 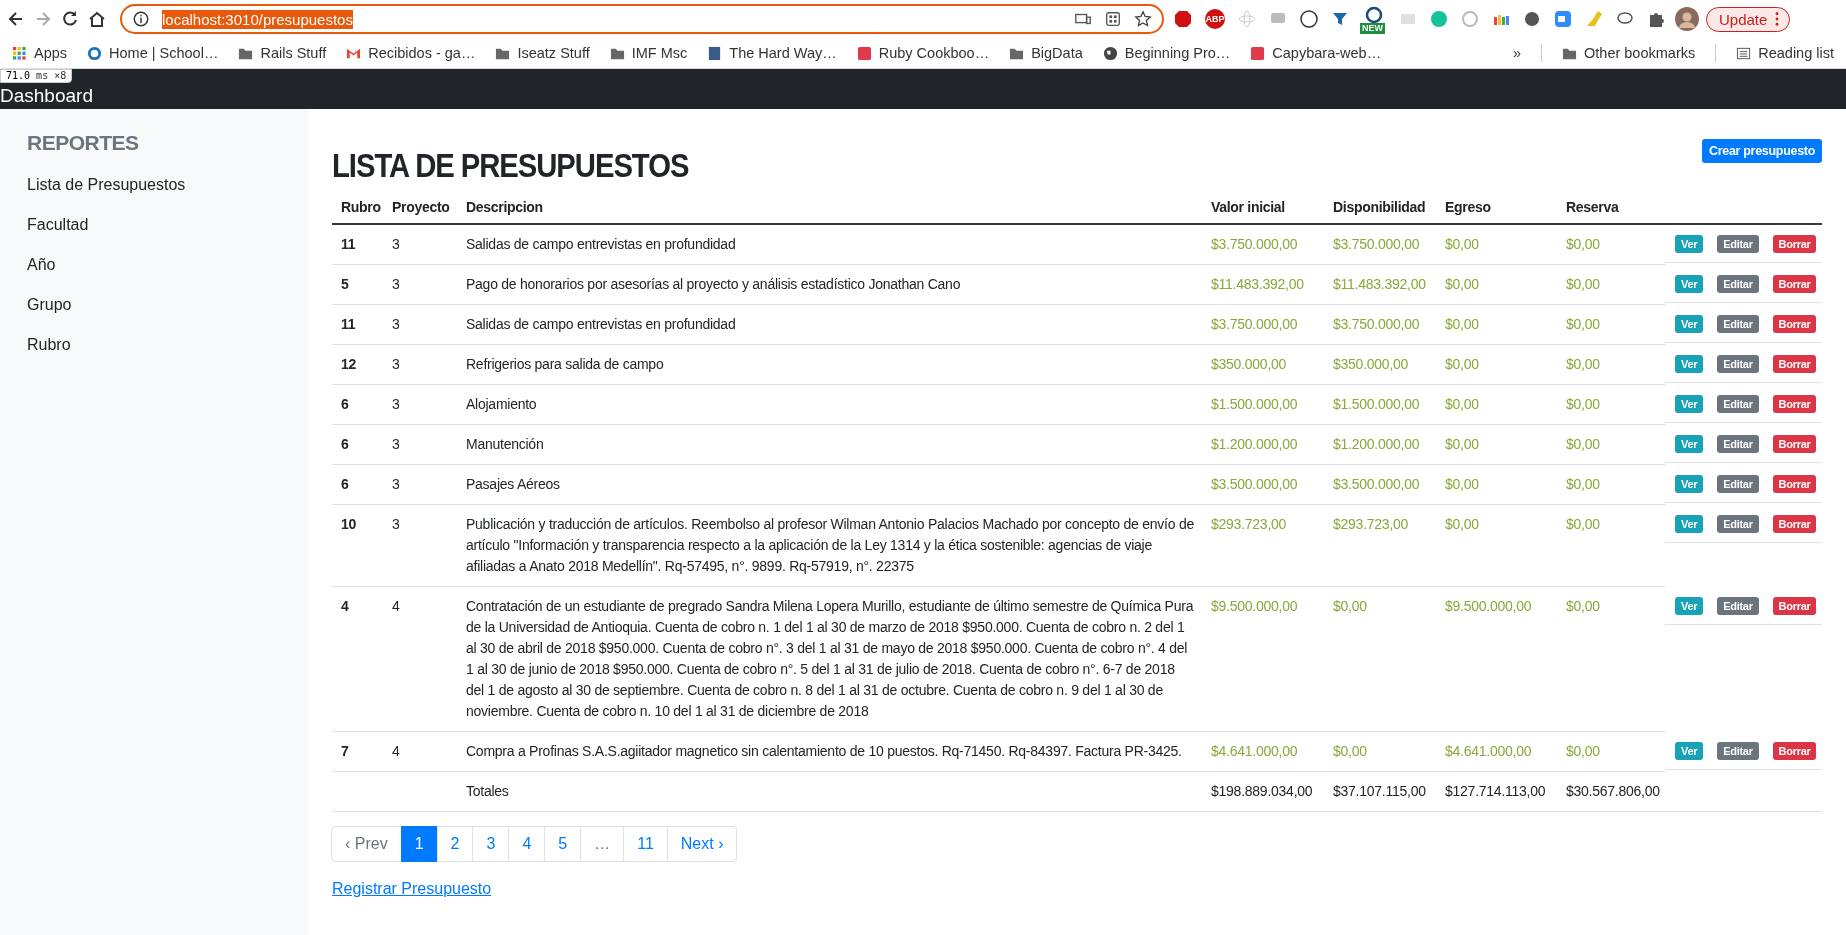 What do you see at coordinates (1516, 53) in the screenshot?
I see `more-bookmarks-button: »` at bounding box center [1516, 53].